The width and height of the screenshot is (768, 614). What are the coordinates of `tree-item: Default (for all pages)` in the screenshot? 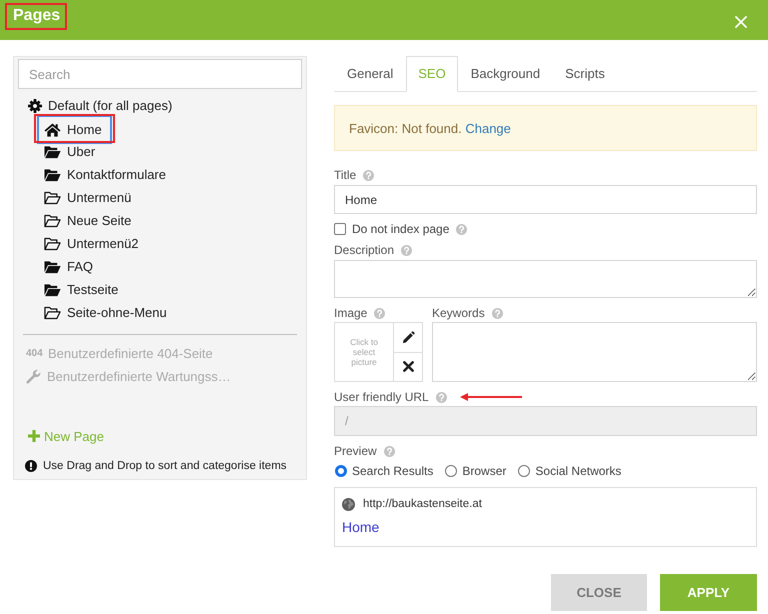 It's located at (100, 105).